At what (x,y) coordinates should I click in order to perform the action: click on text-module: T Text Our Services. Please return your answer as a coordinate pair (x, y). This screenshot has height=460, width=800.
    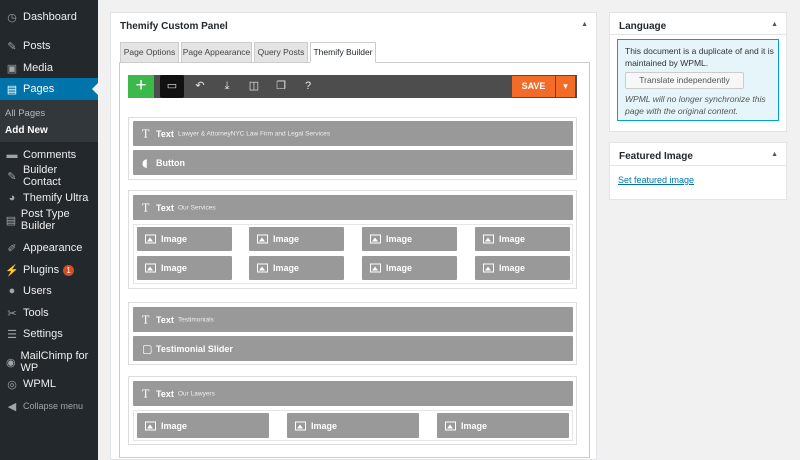
    Looking at the image, I should click on (353, 207).